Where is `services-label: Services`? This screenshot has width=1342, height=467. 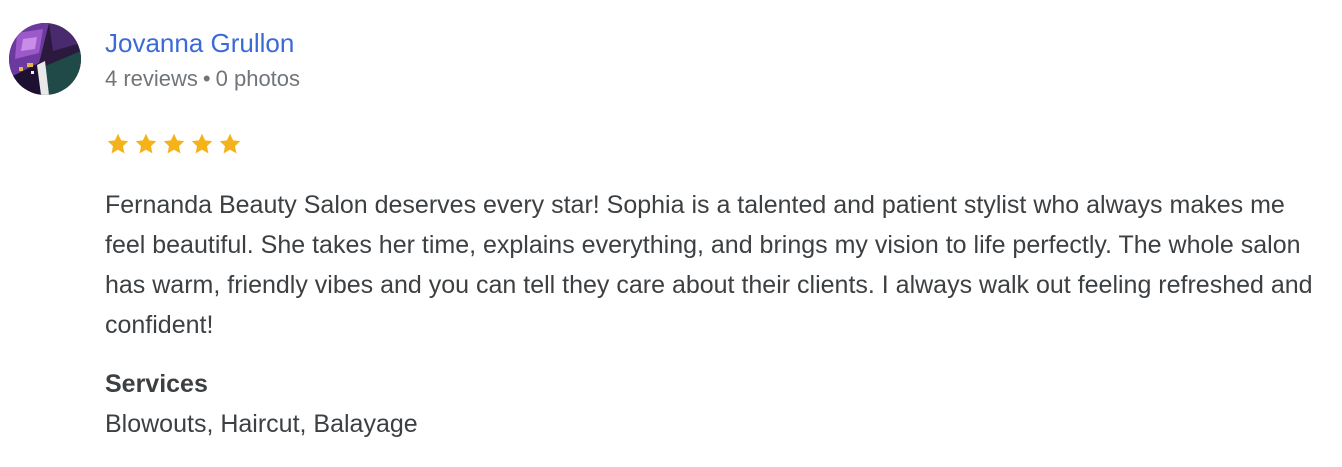 services-label: Services is located at coordinates (156, 384).